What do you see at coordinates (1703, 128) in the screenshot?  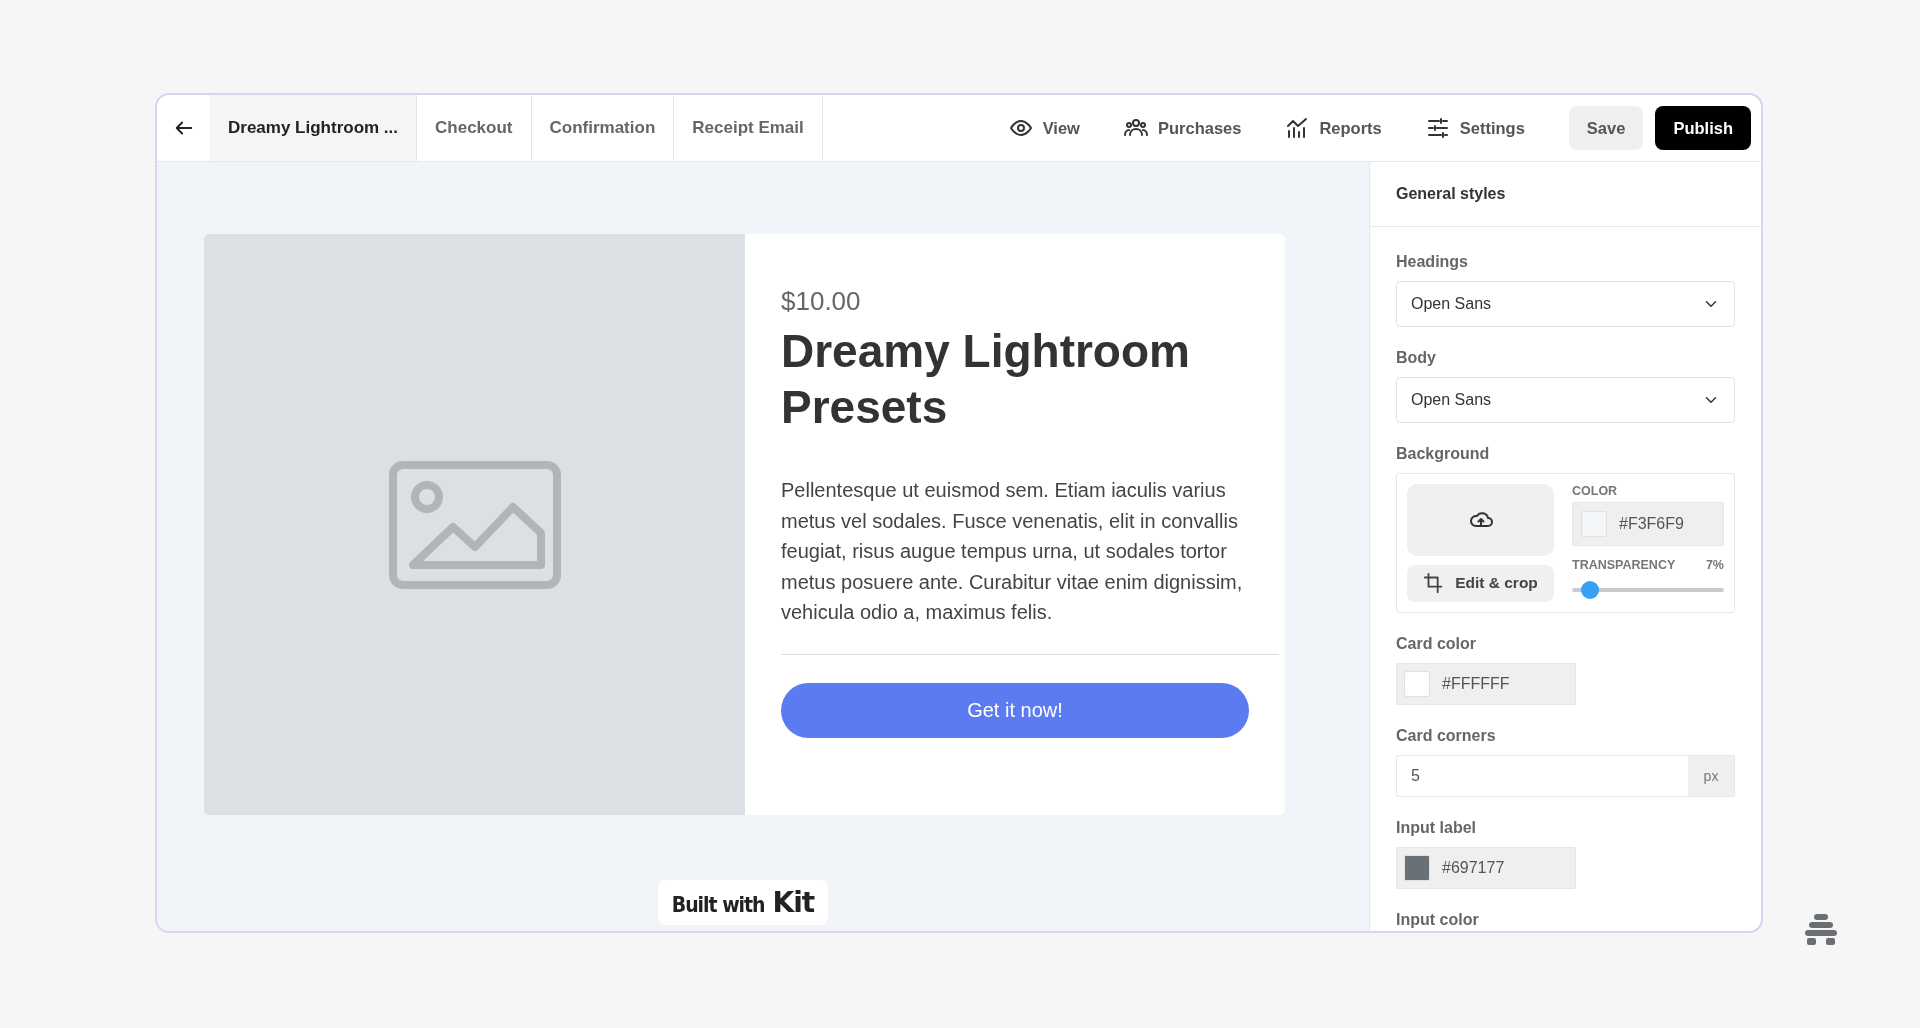 I see `publish-button: Publish` at bounding box center [1703, 128].